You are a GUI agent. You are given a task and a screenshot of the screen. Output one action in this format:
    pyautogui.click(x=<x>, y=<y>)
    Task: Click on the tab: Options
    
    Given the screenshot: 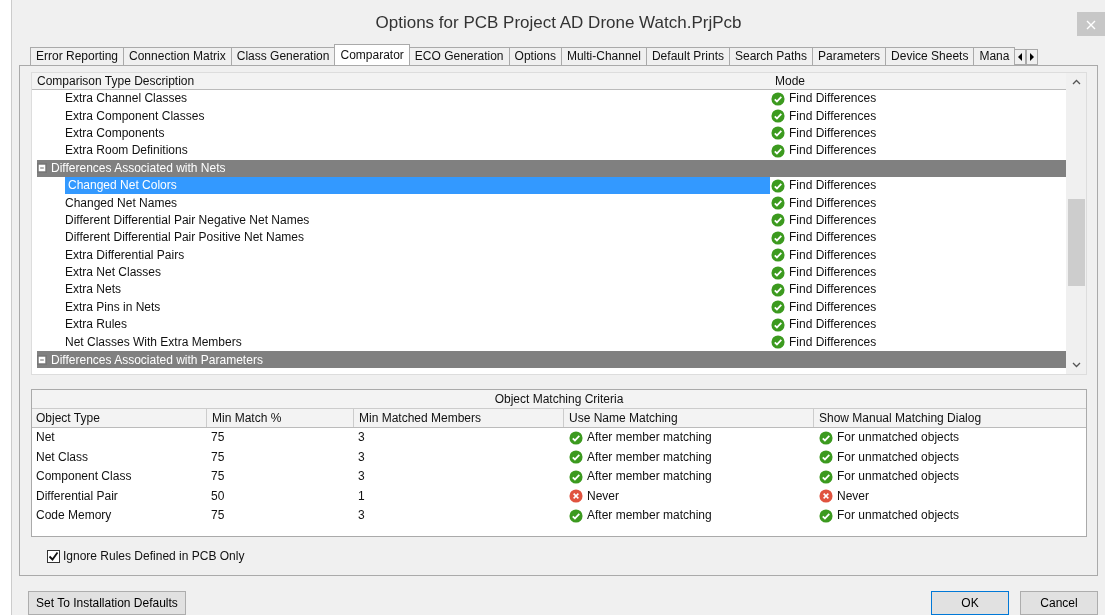 What is the action you would take?
    pyautogui.click(x=535, y=56)
    